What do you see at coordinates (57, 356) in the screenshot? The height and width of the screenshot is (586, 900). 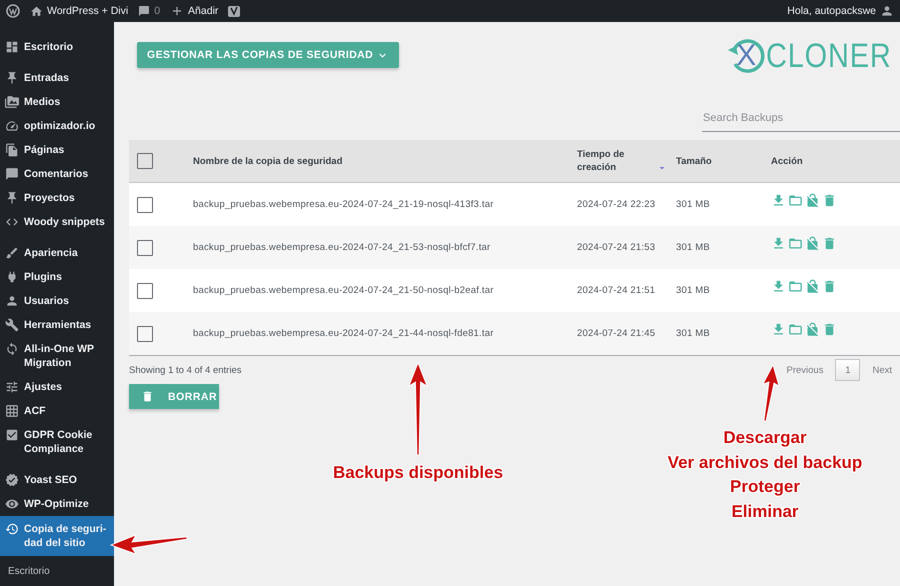 I see `menu-item: All-in-One WP Migration` at bounding box center [57, 356].